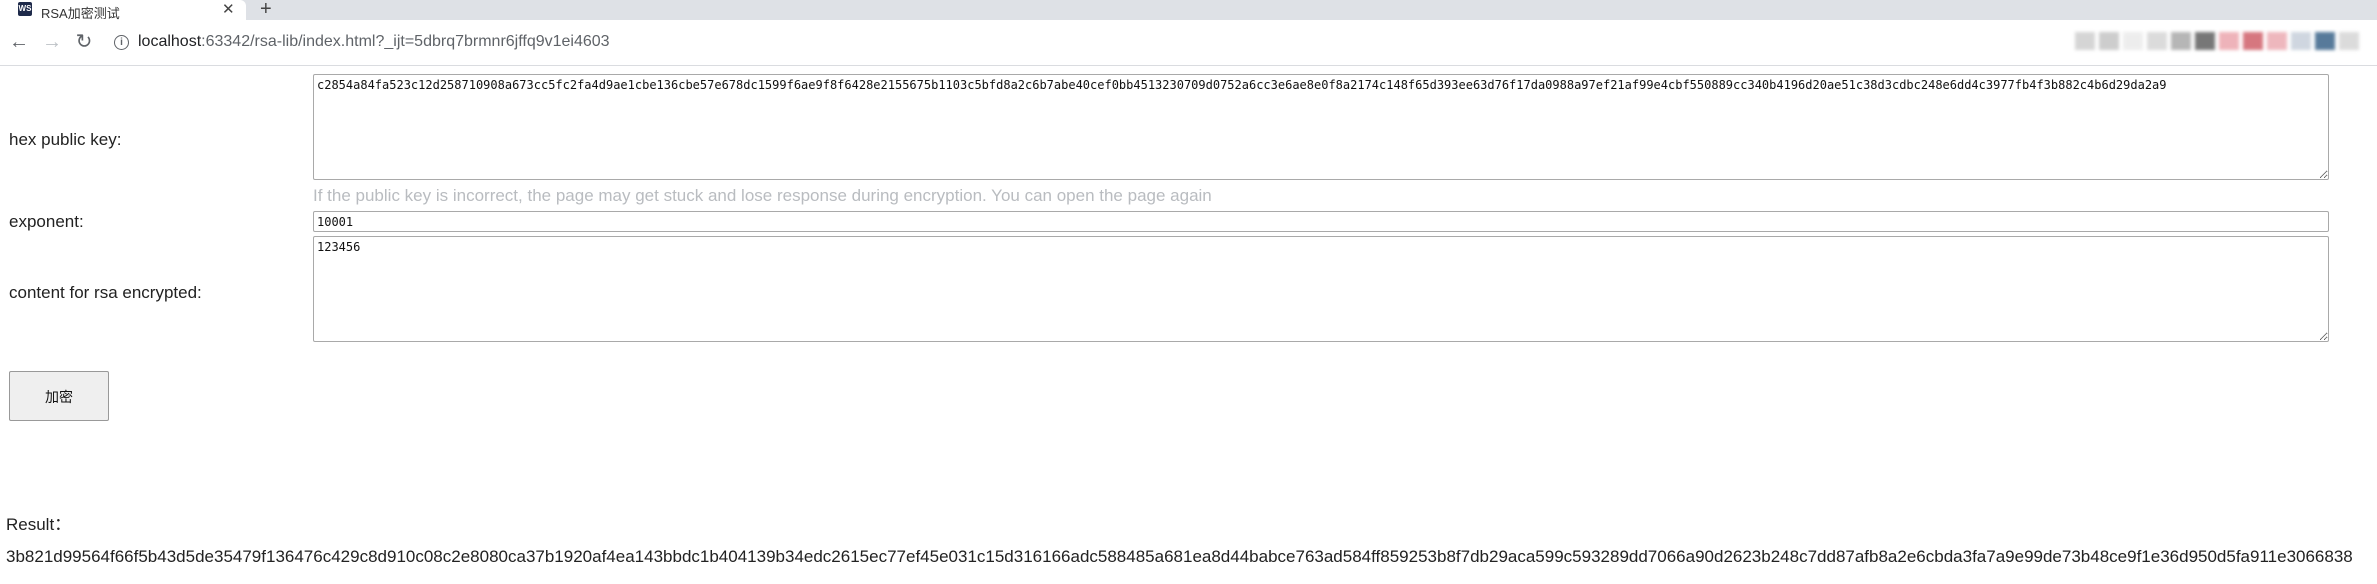 The height and width of the screenshot is (584, 2377). Describe the element at coordinates (46, 221) in the screenshot. I see `exponent-label: exponent:` at that location.